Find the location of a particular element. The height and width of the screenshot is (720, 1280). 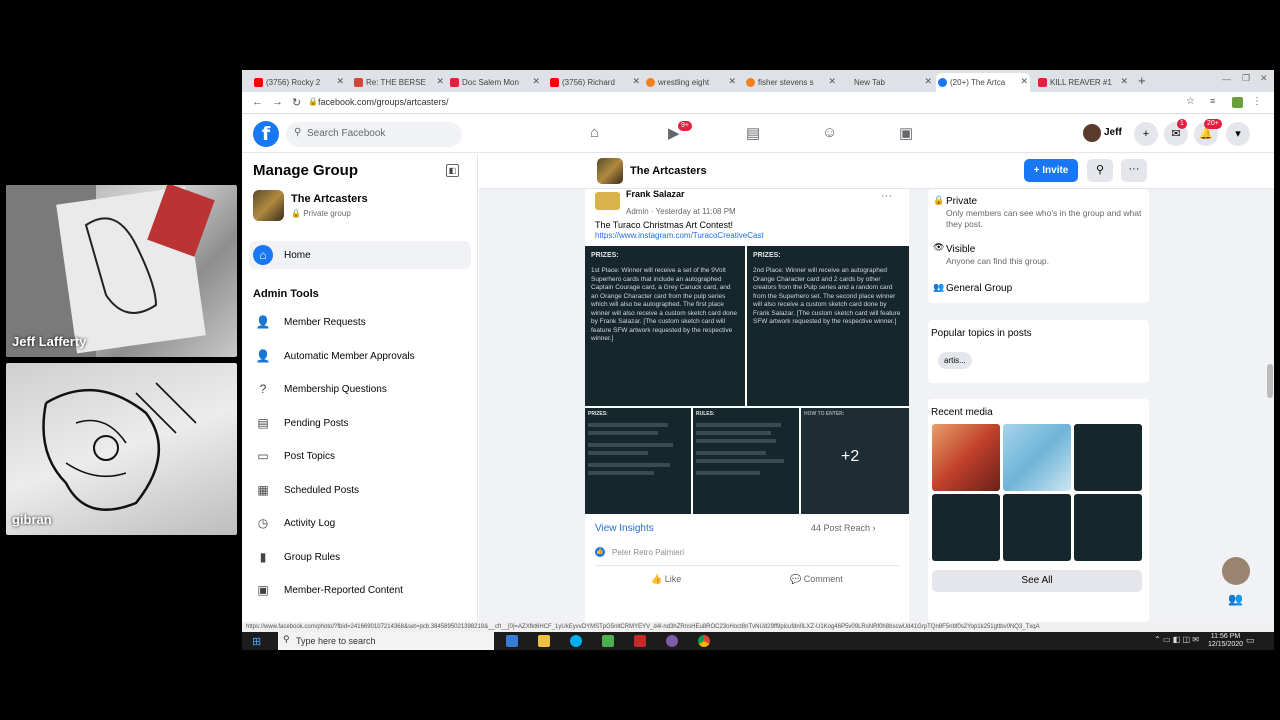

facebook-logo-icon: f is located at coordinates (266, 134).